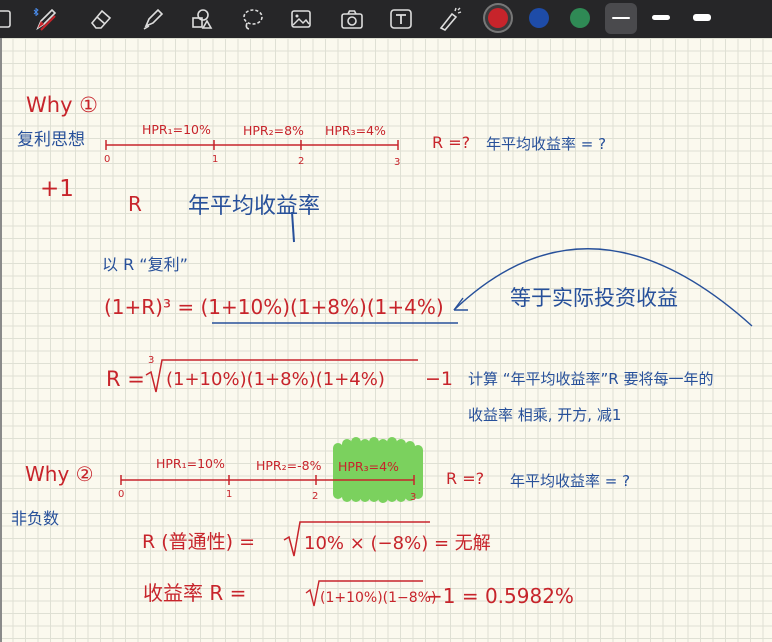  What do you see at coordinates (190, 463) in the screenshot?
I see `timeline2-hpr1: HPR₁=10%` at bounding box center [190, 463].